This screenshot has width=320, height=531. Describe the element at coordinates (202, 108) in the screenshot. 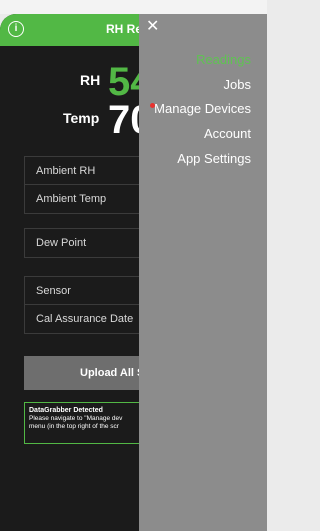

I see `menu-item-manage-devices: Manage Devices` at that location.